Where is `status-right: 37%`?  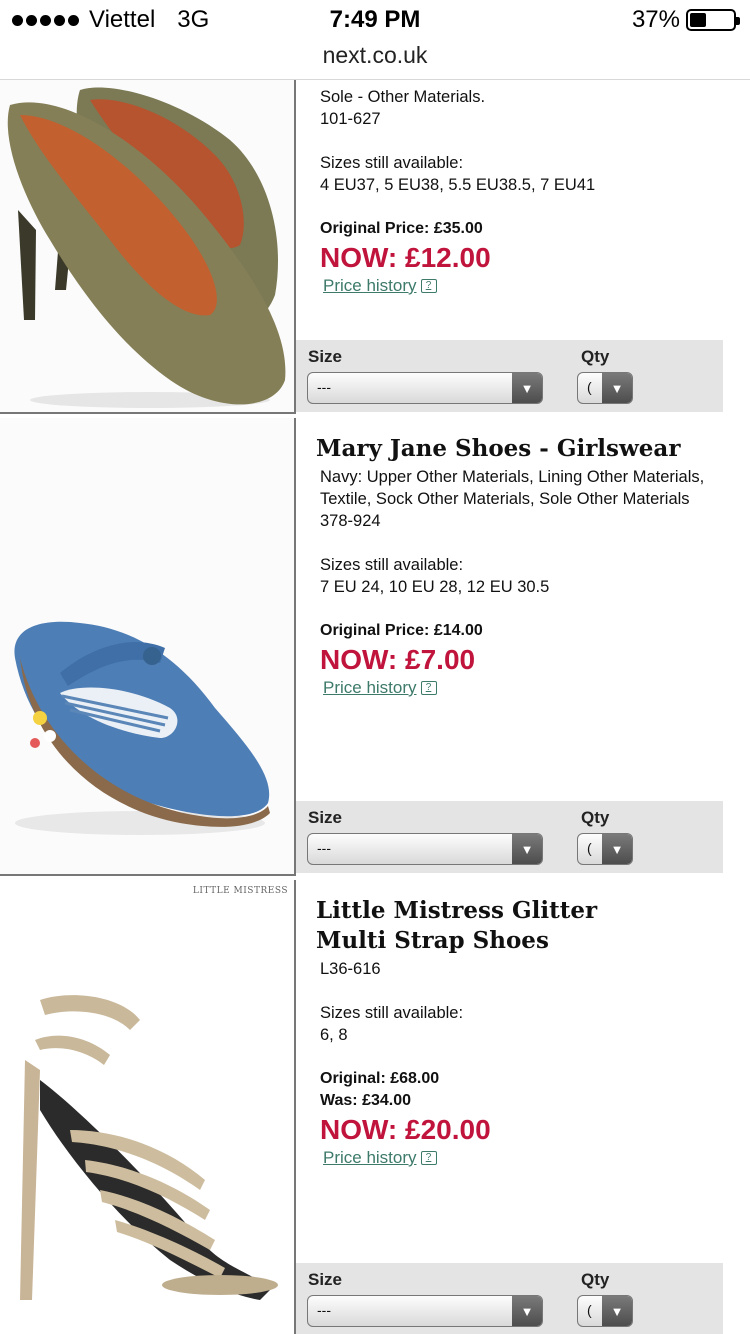 status-right: 37% is located at coordinates (685, 20).